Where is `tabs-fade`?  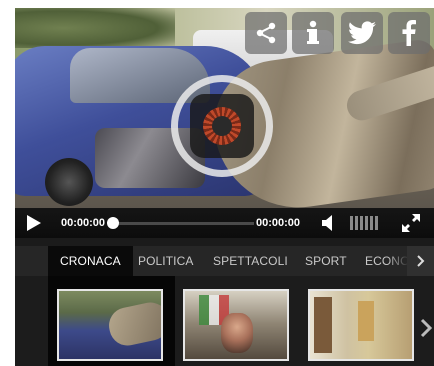 tabs-fade is located at coordinates (398, 261).